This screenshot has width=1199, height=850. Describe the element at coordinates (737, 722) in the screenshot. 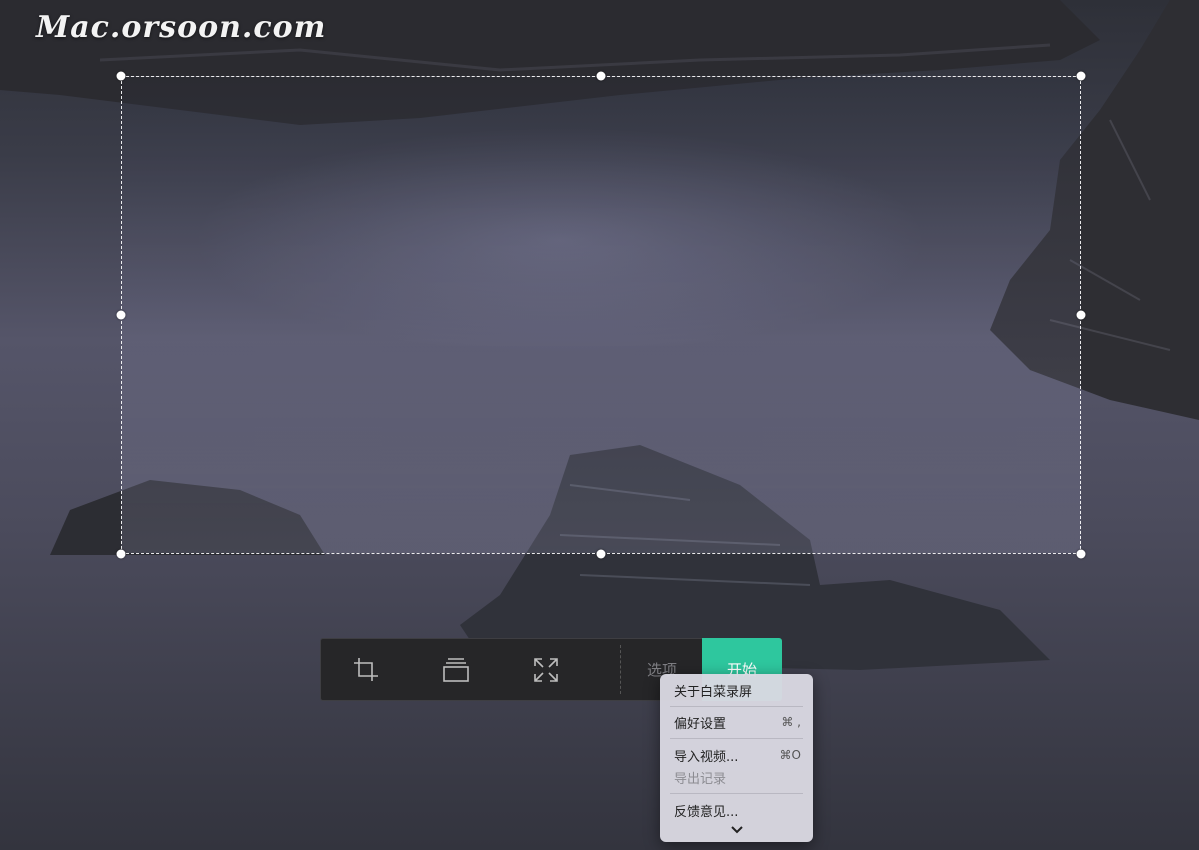

I see `menu-item-preferences: 偏好设置 ⌘ ,` at that location.